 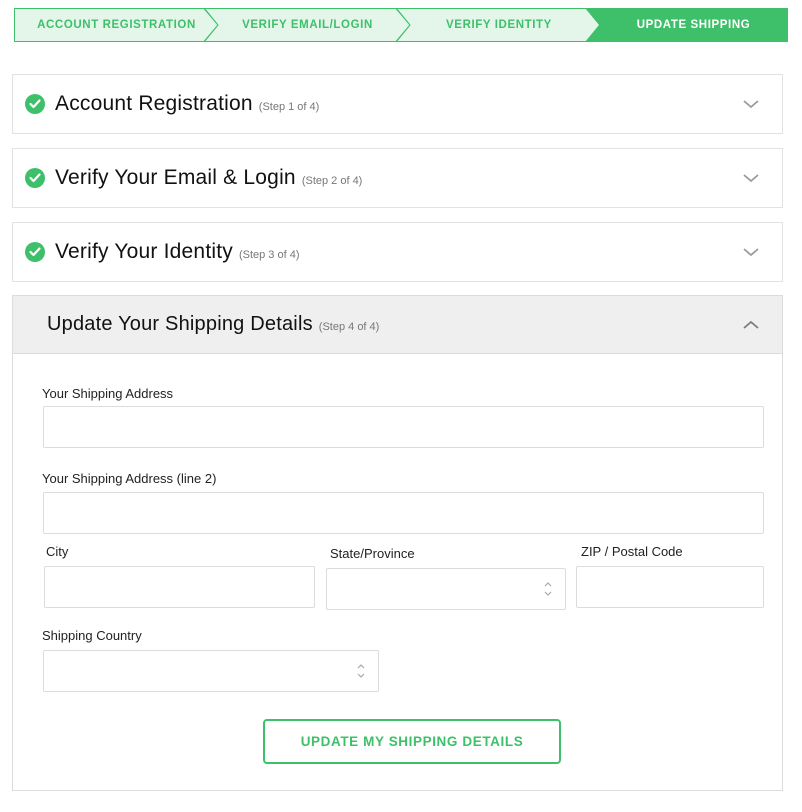 I want to click on zip-input, so click(x=670, y=587).